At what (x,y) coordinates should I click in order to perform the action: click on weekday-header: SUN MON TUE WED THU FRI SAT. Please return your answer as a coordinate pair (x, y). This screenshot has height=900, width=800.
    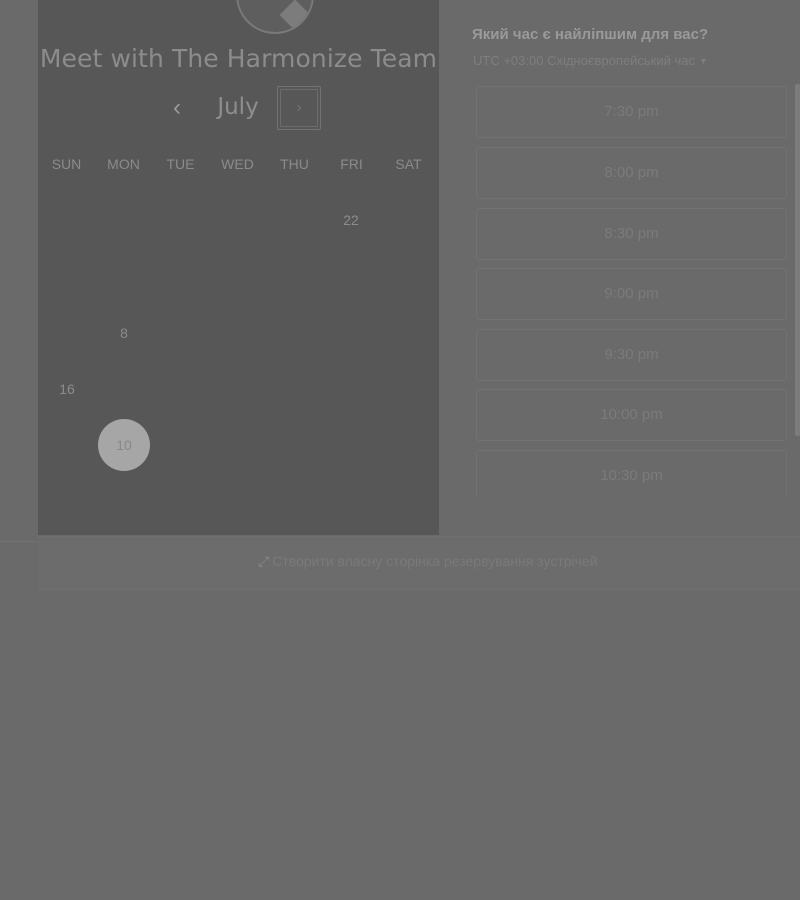
    Looking at the image, I should click on (238, 166).